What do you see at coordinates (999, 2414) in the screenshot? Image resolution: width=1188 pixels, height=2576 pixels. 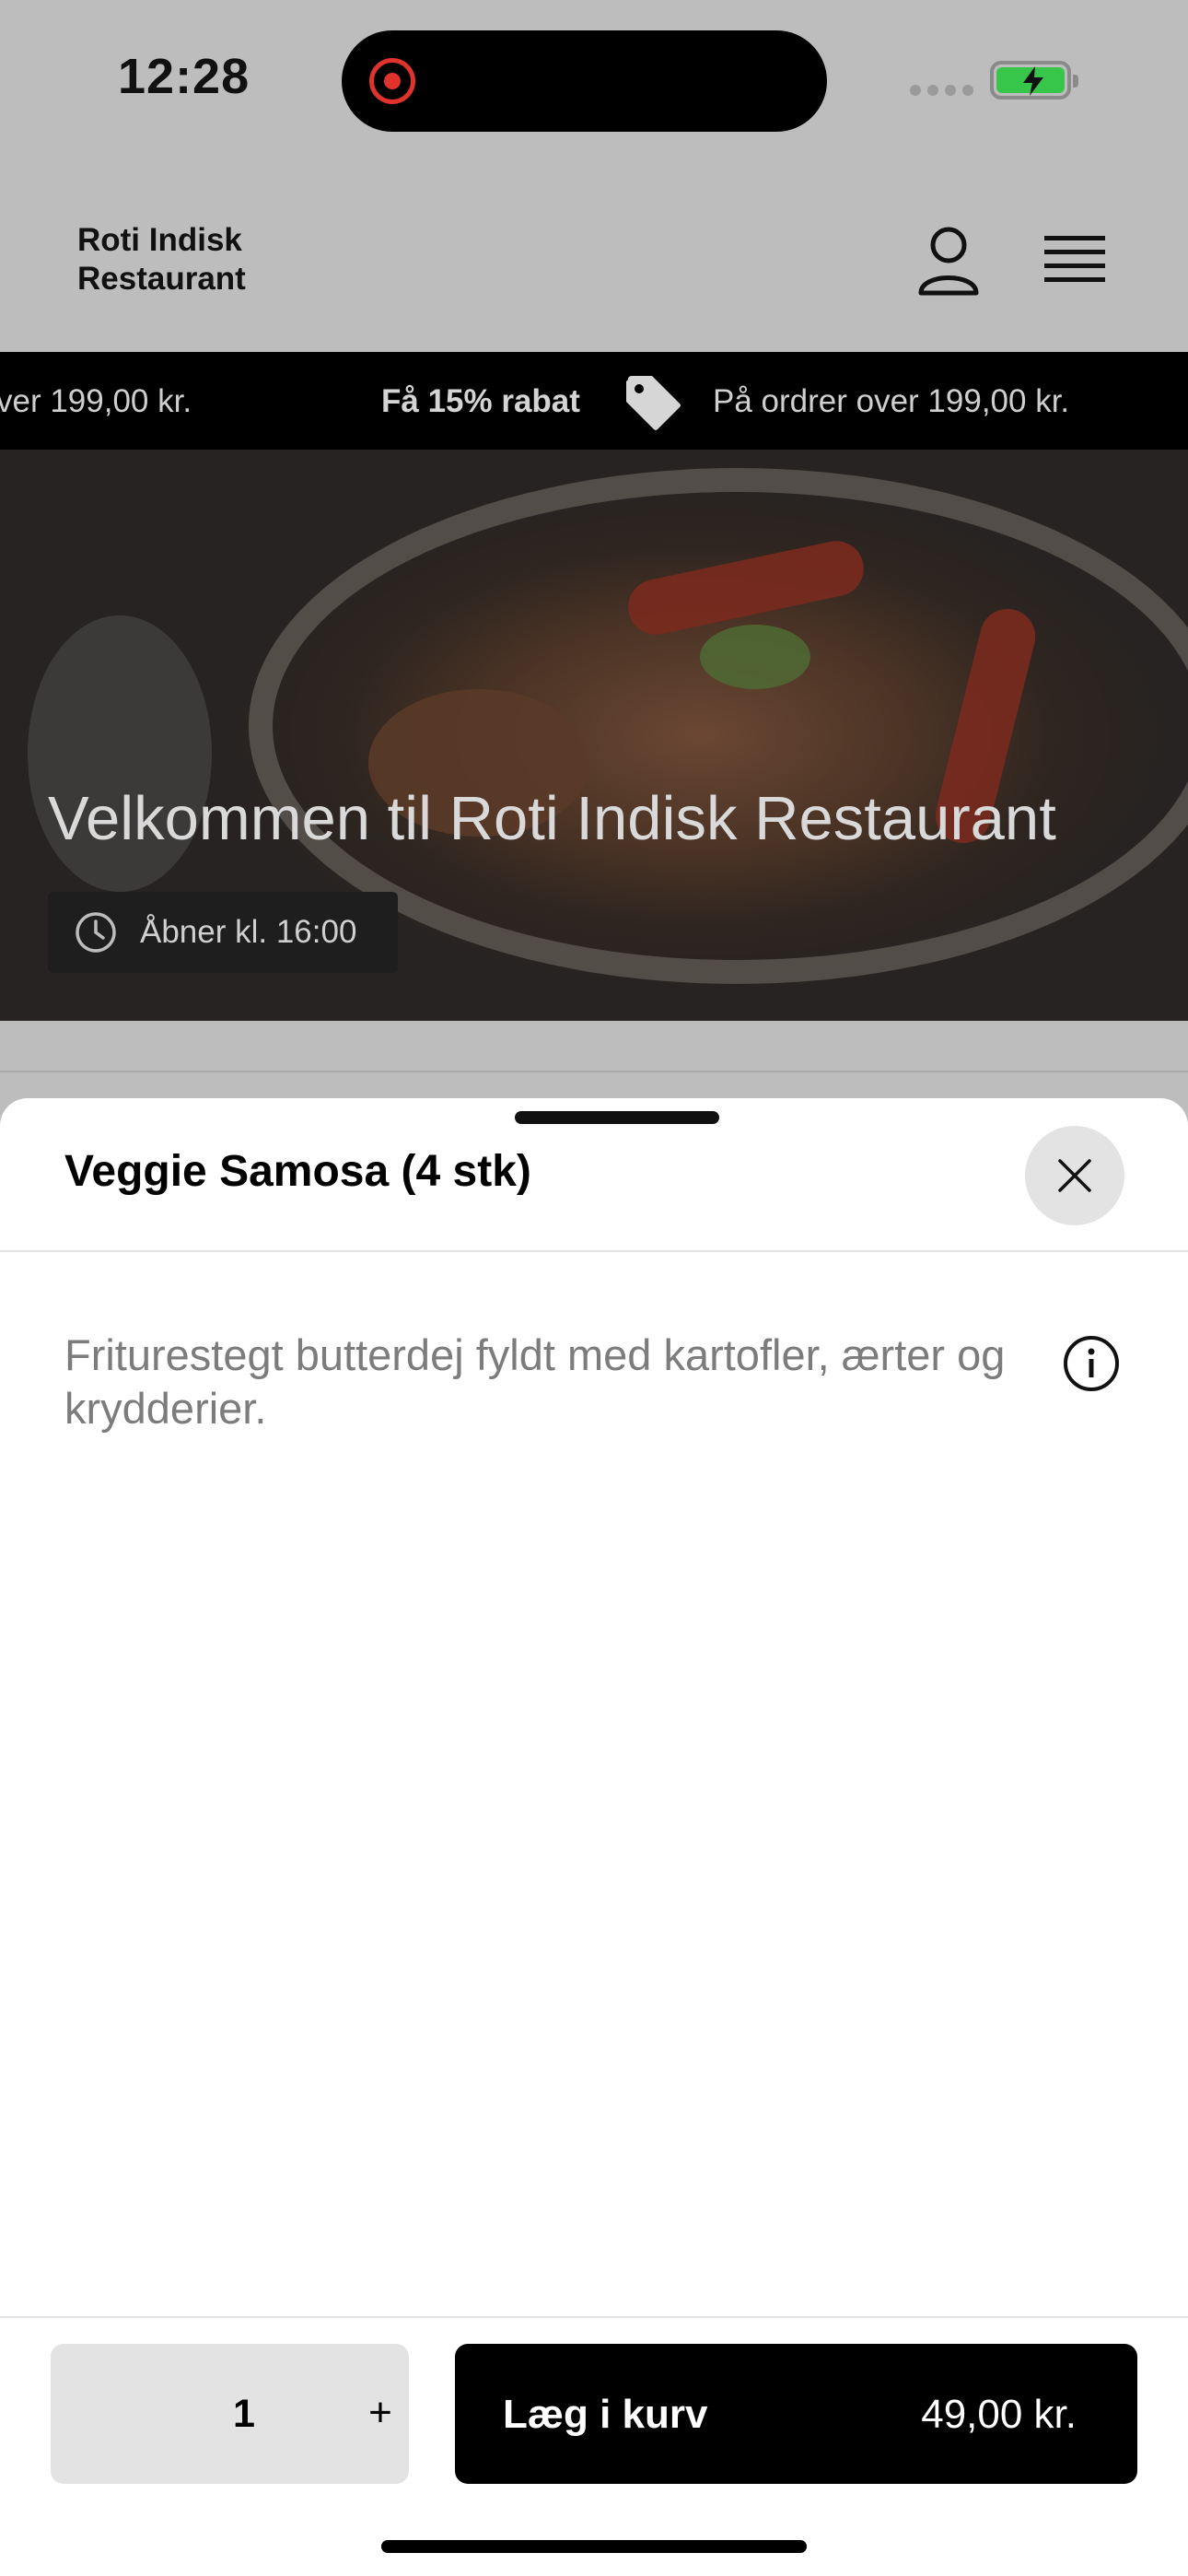 I see `add-to-cart-price: 49,00 kr.` at bounding box center [999, 2414].